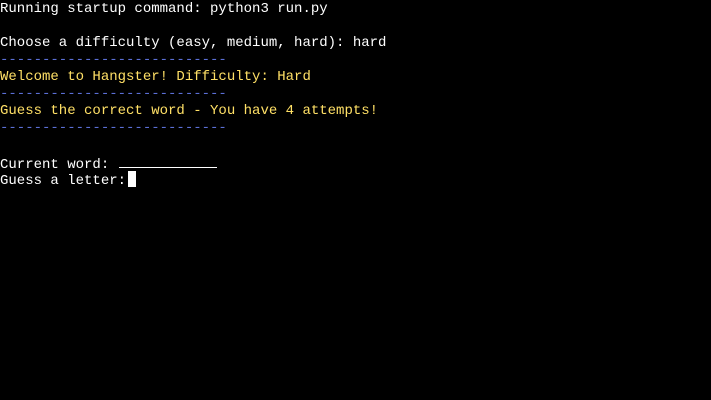  I want to click on guess-prompt-label: Guess a letter:, so click(63, 181).